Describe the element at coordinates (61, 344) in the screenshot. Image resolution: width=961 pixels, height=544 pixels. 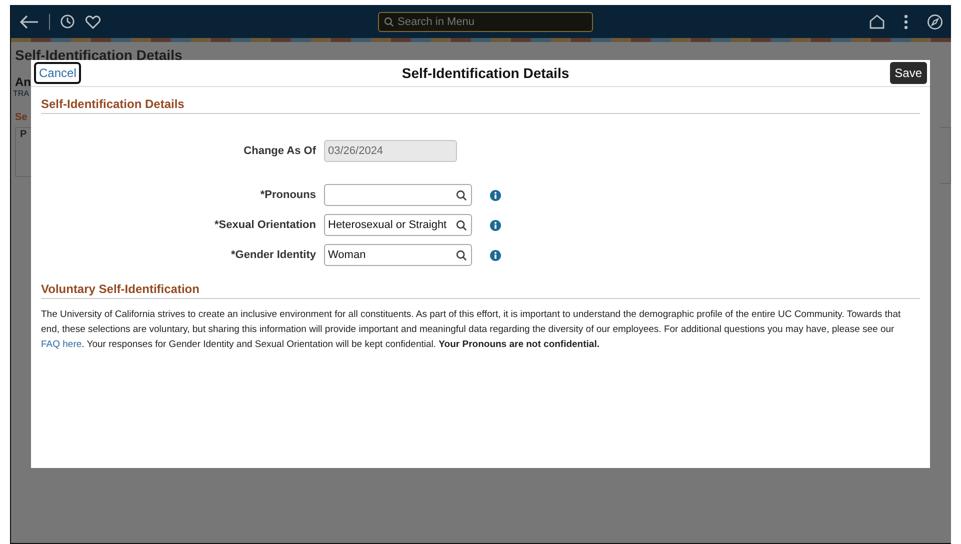
I see `faq-link: FAQ here` at that location.